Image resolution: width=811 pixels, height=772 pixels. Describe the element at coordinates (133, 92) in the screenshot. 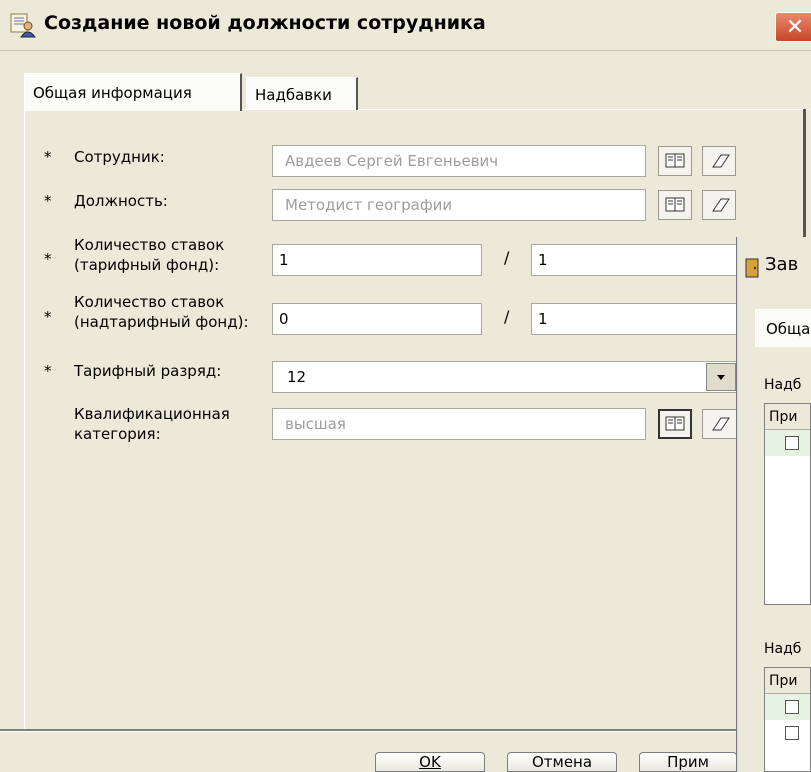

I see `tab-general-info: Общая информация` at that location.